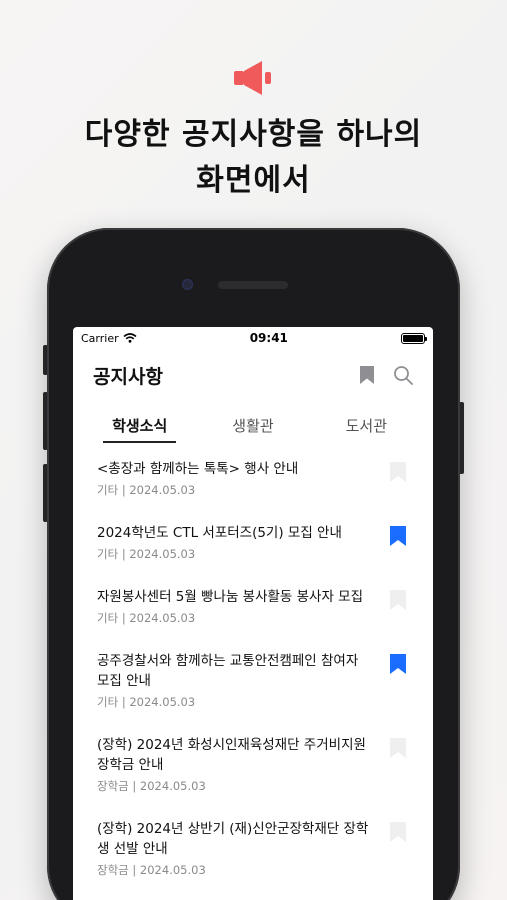 The height and width of the screenshot is (900, 507). What do you see at coordinates (268, 338) in the screenshot?
I see `status-time: 09:41` at bounding box center [268, 338].